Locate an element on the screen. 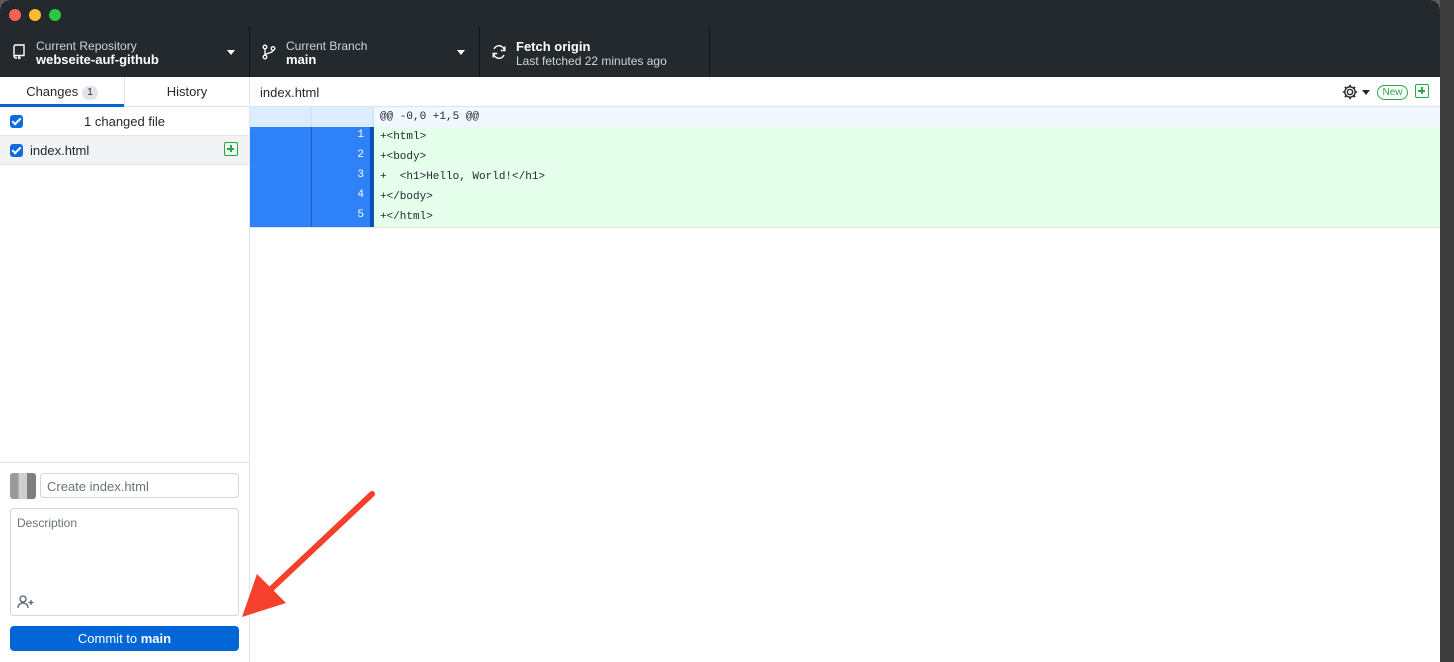 The width and height of the screenshot is (1454, 662). diff-line-code: +<body> is located at coordinates (403, 157).